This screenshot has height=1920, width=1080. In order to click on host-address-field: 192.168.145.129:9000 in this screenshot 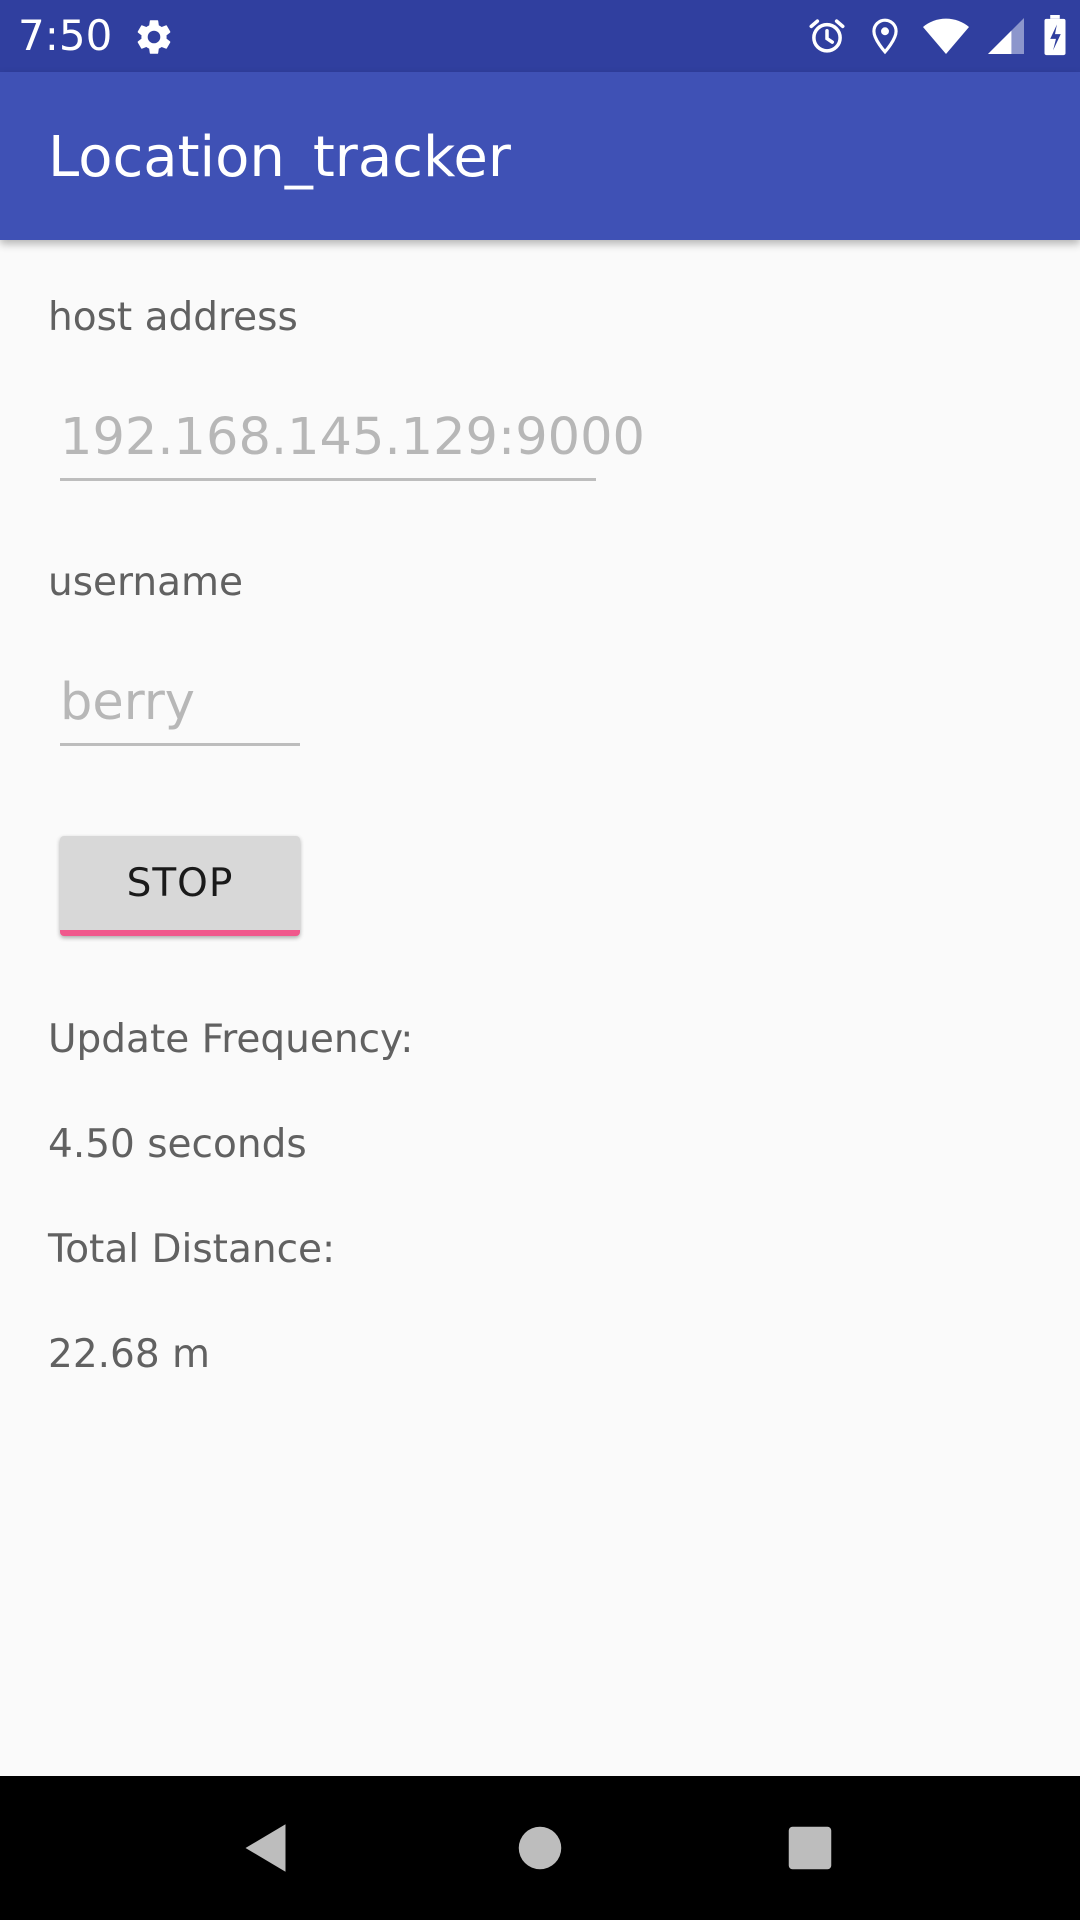, I will do `click(352, 444)`.